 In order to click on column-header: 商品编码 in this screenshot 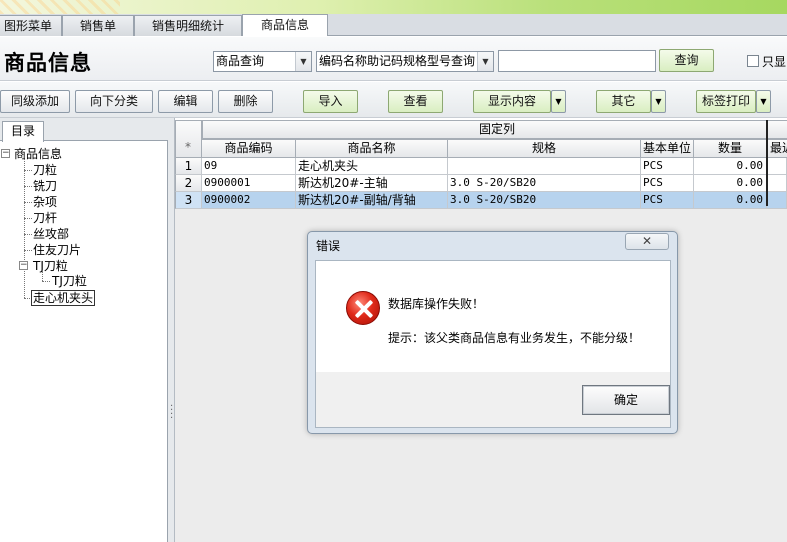, I will do `click(249, 148)`.